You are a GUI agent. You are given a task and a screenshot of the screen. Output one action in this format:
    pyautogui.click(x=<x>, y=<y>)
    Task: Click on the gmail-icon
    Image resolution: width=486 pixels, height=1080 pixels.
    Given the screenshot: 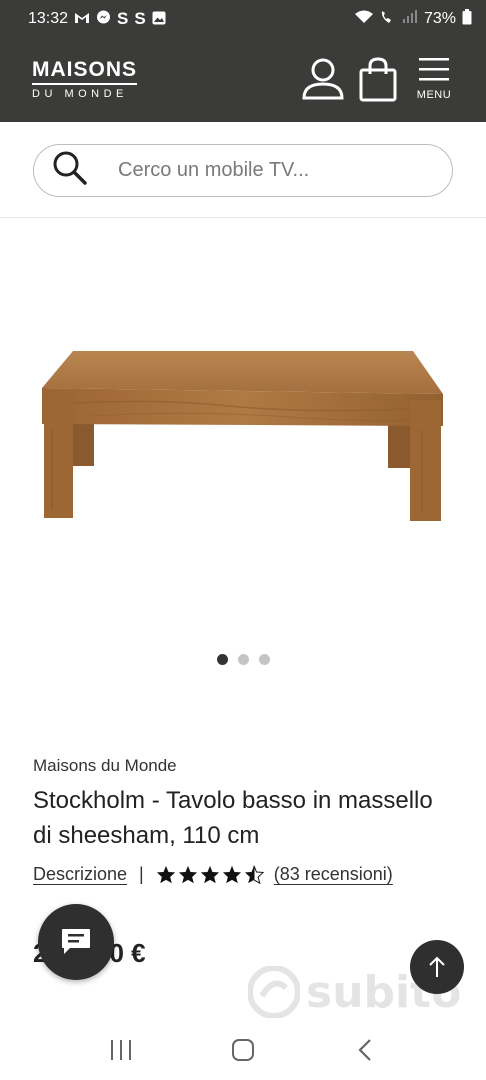 What is the action you would take?
    pyautogui.click(x=82, y=19)
    